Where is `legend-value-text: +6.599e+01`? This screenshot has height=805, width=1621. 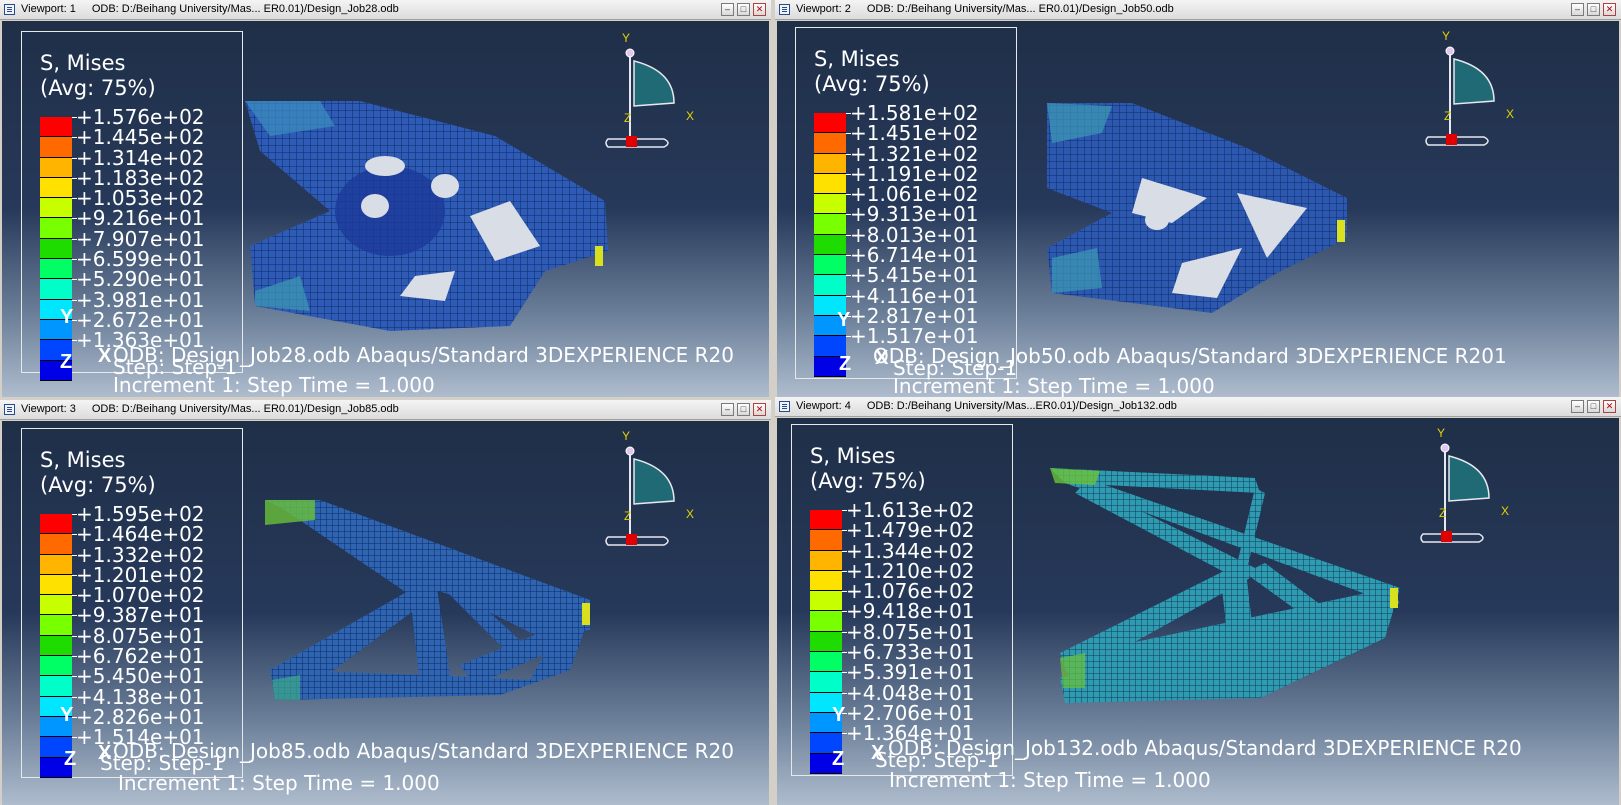
legend-value-text: +6.599e+01 is located at coordinates (140, 259).